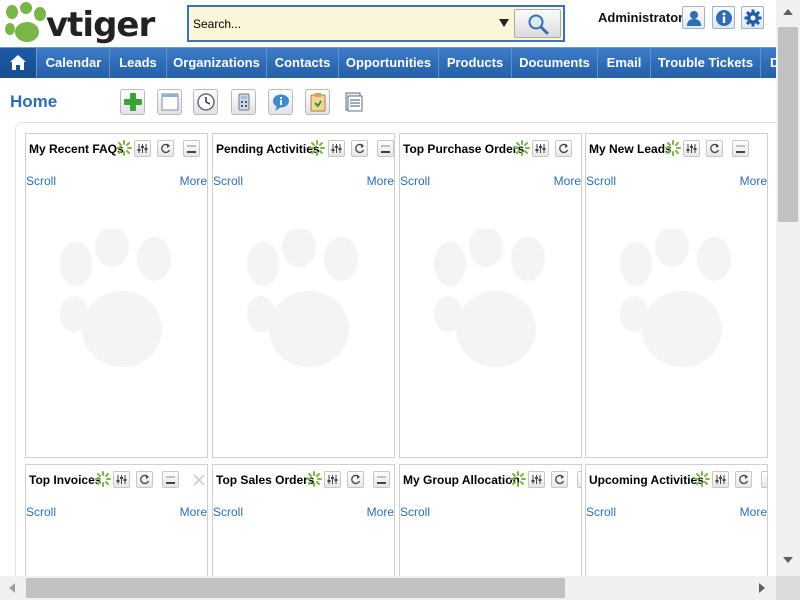 The height and width of the screenshot is (600, 800). I want to click on page-title: Home, so click(34, 101).